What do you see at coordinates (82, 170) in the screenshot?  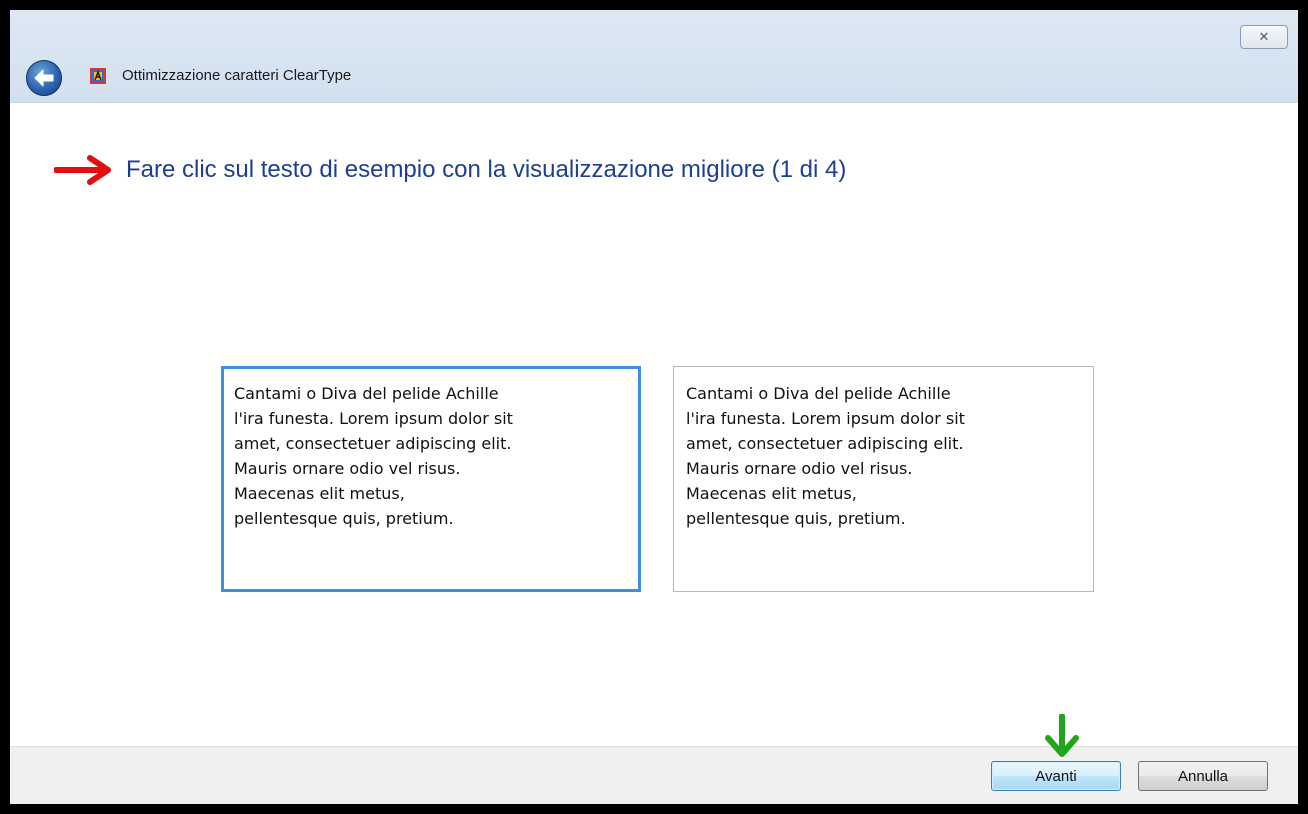 I see `red-right-arrow-icon` at bounding box center [82, 170].